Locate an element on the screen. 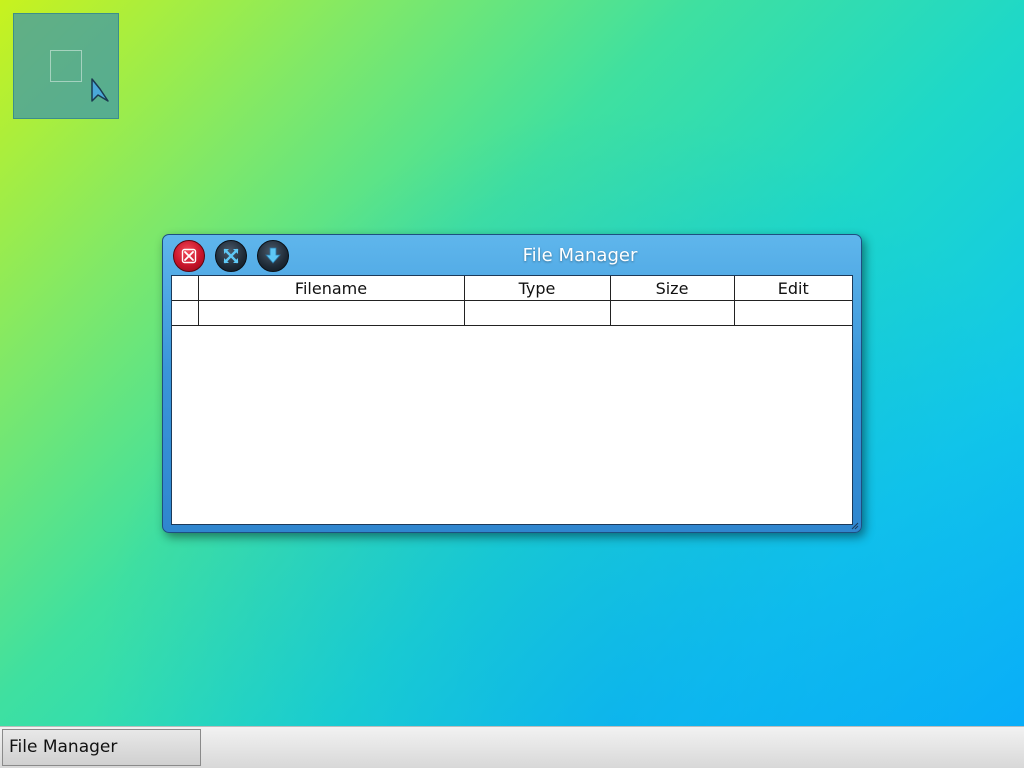 Image resolution: width=1024 pixels, height=768 pixels. column-header-type: Type is located at coordinates (537, 288).